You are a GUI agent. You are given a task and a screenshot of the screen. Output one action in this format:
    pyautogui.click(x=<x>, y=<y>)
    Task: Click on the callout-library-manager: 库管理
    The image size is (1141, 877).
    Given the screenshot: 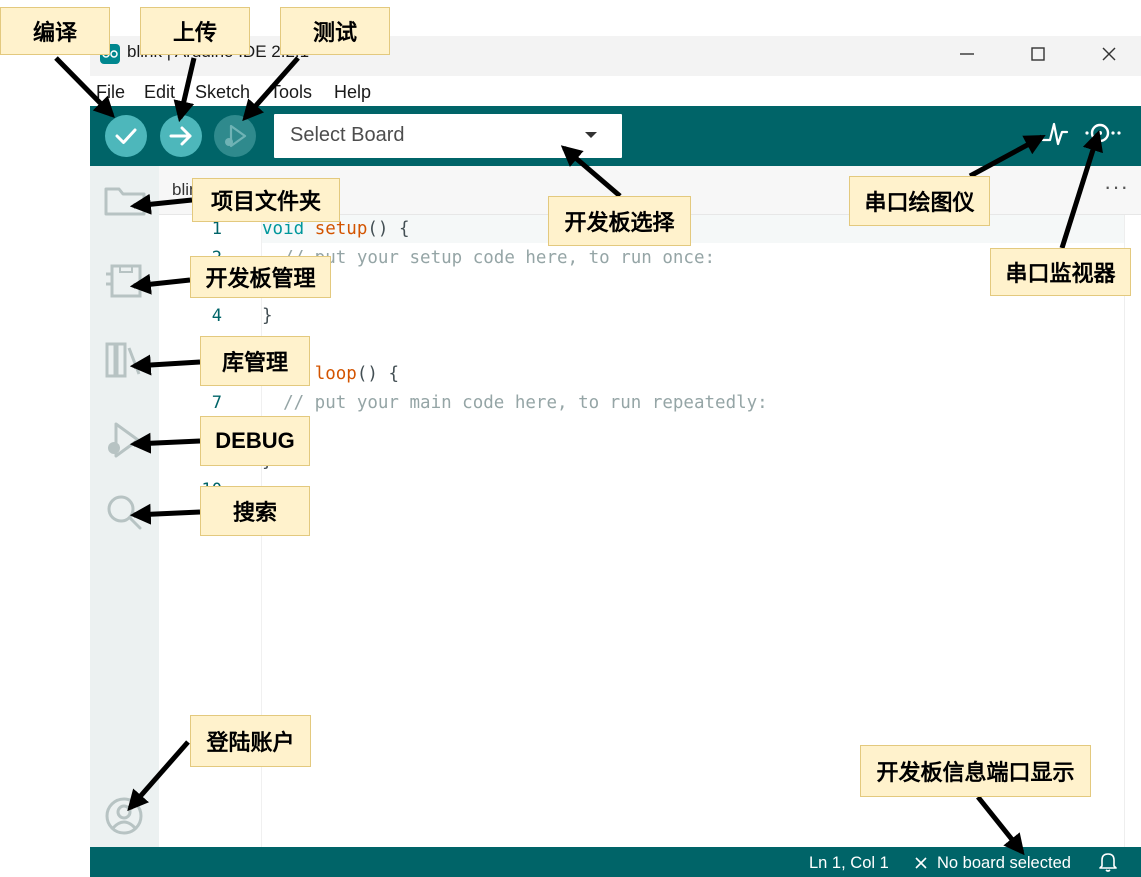 What is the action you would take?
    pyautogui.click(x=255, y=361)
    